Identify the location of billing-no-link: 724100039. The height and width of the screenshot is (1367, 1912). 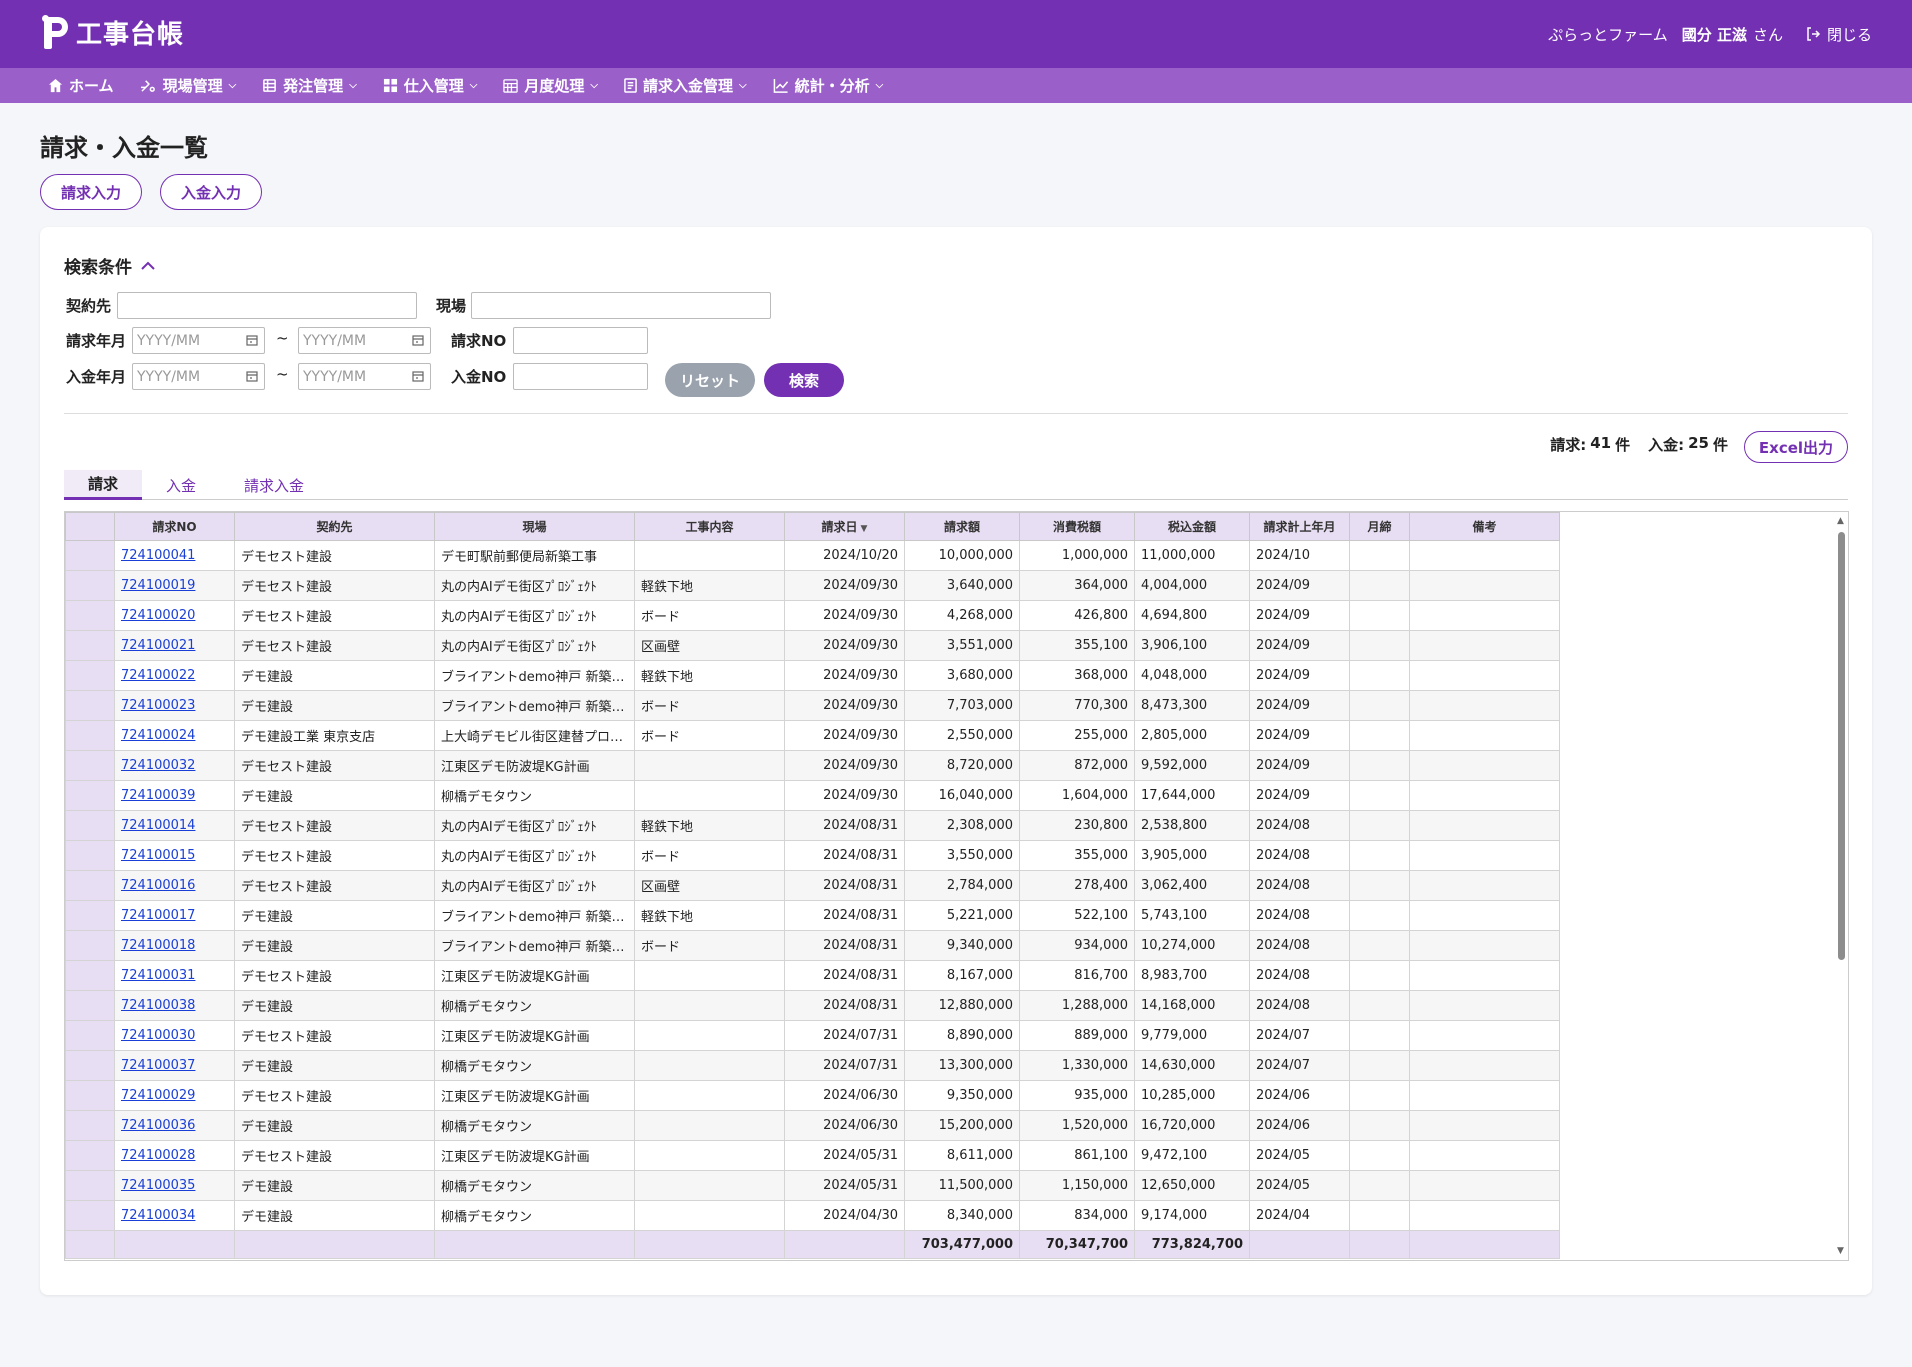
(158, 795).